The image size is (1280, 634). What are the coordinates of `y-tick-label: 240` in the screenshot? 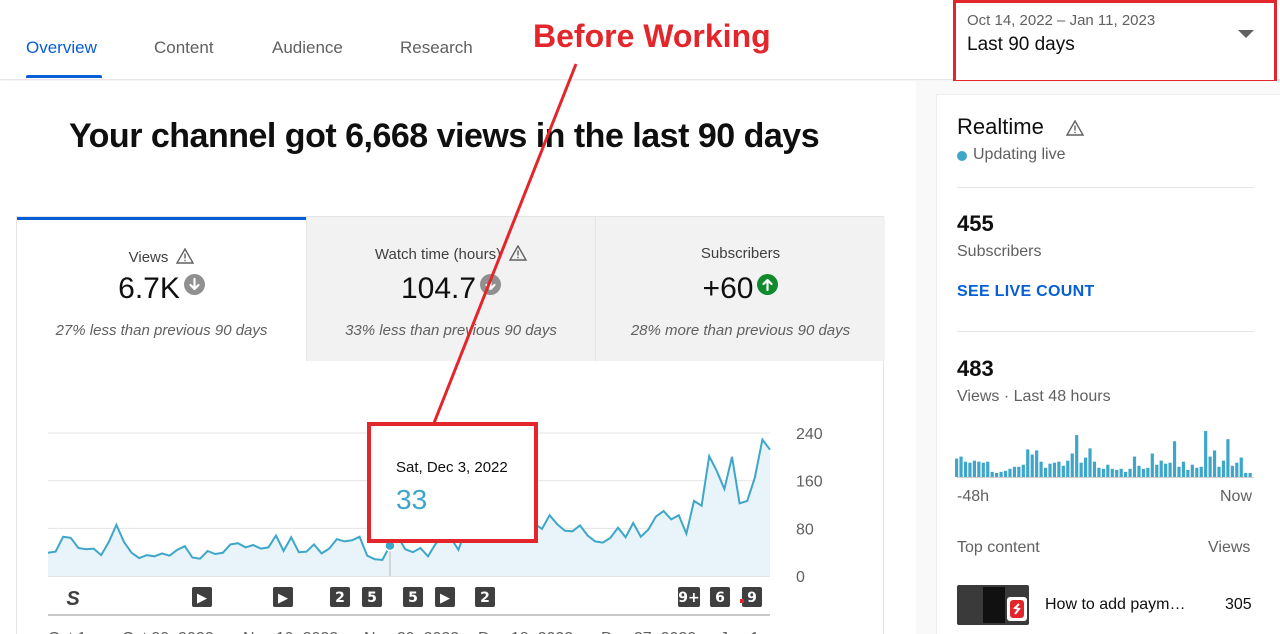 It's located at (809, 434).